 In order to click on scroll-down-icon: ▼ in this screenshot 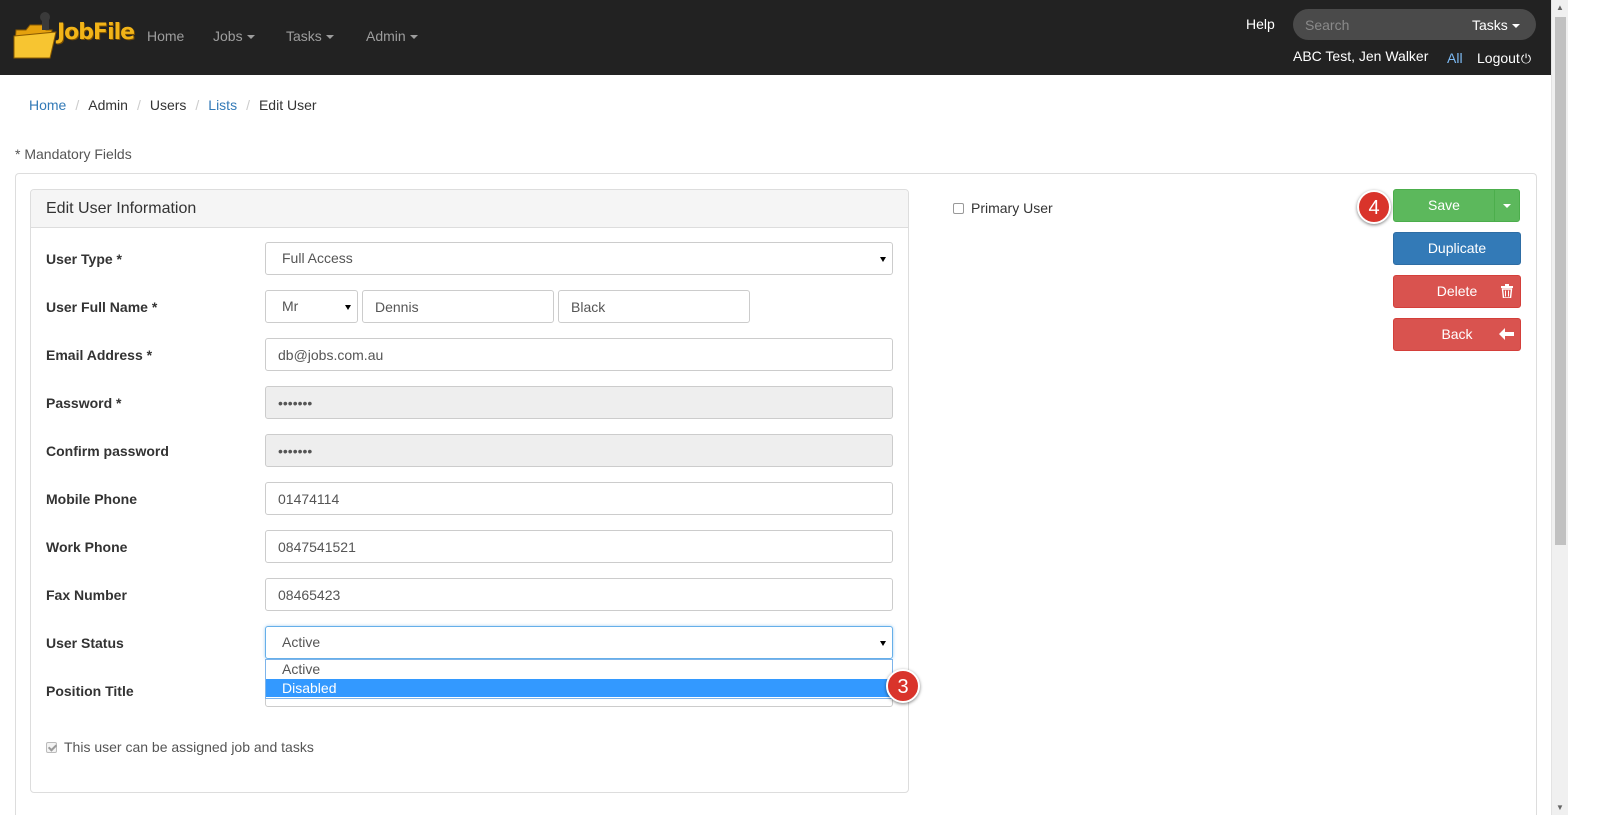, I will do `click(1560, 807)`.